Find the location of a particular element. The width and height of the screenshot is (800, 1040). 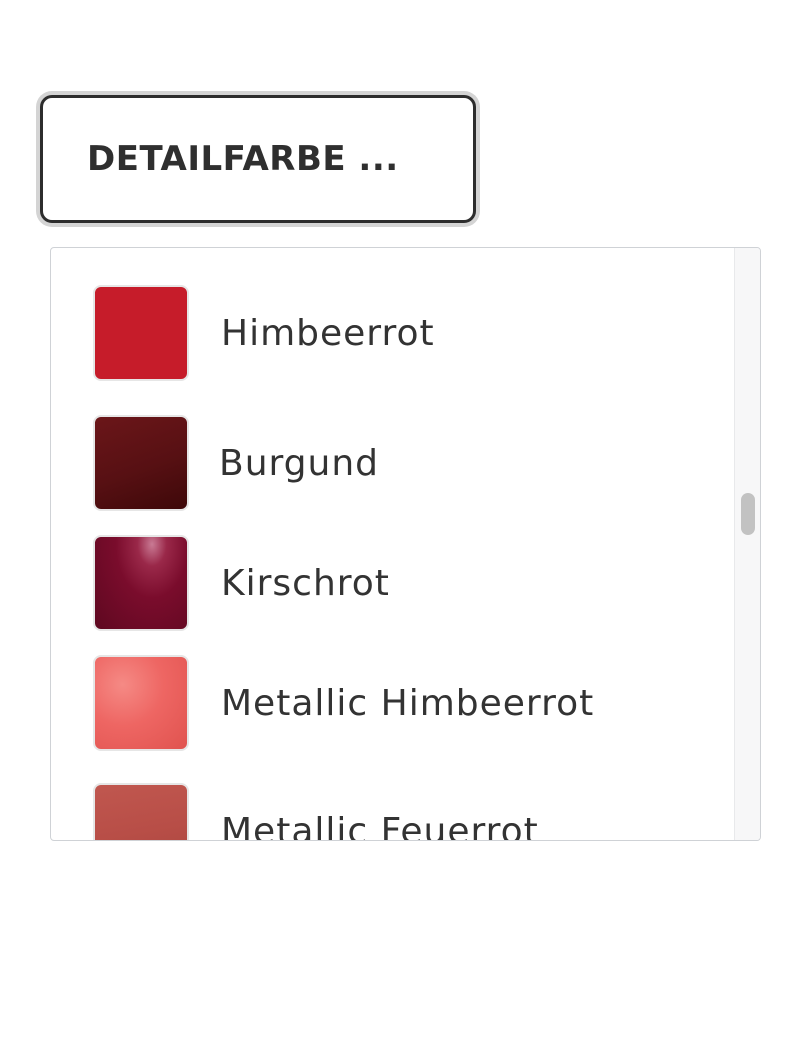

option-metallic-feuerrot: Metallic Feuerrot is located at coordinates (393, 808).